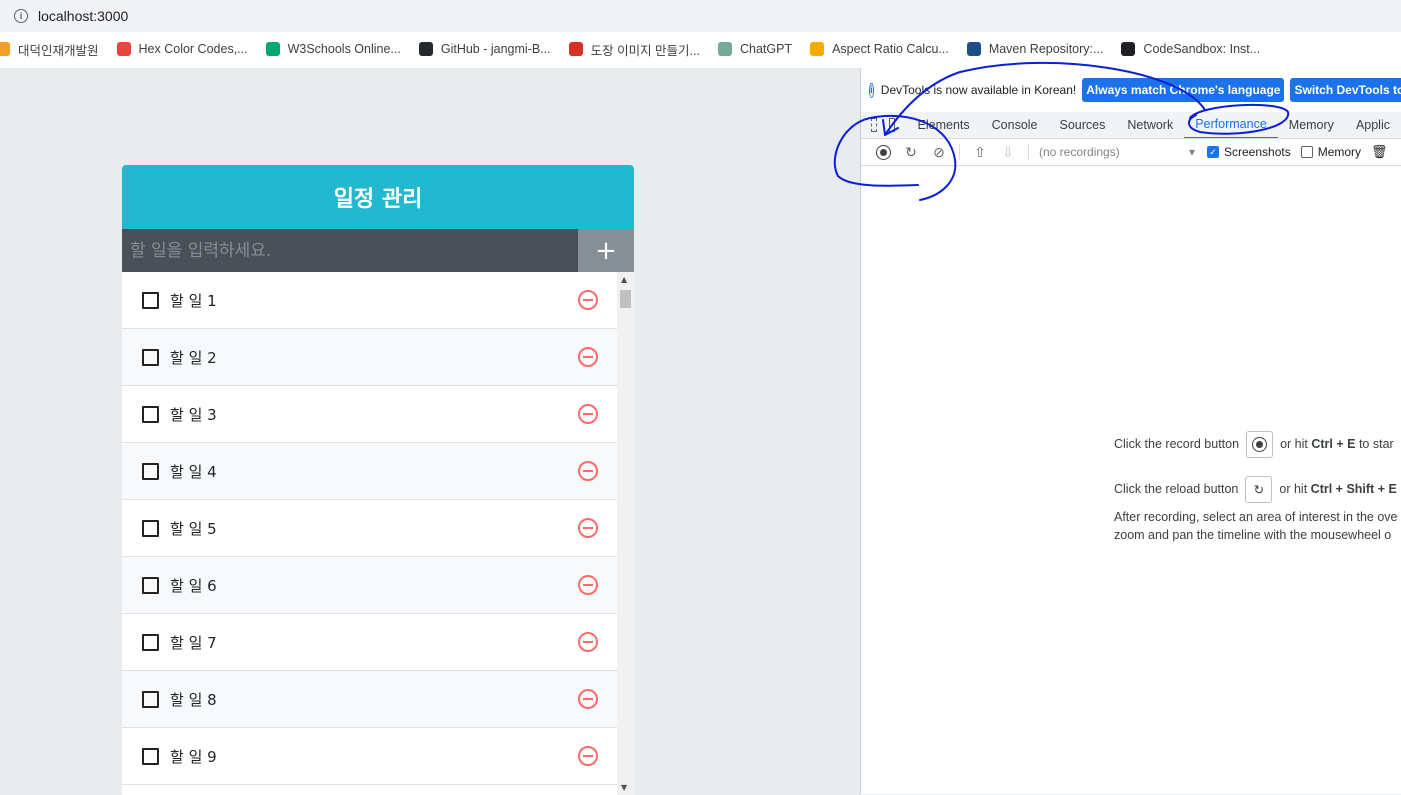  I want to click on load-profile-button: ⇧, so click(980, 152).